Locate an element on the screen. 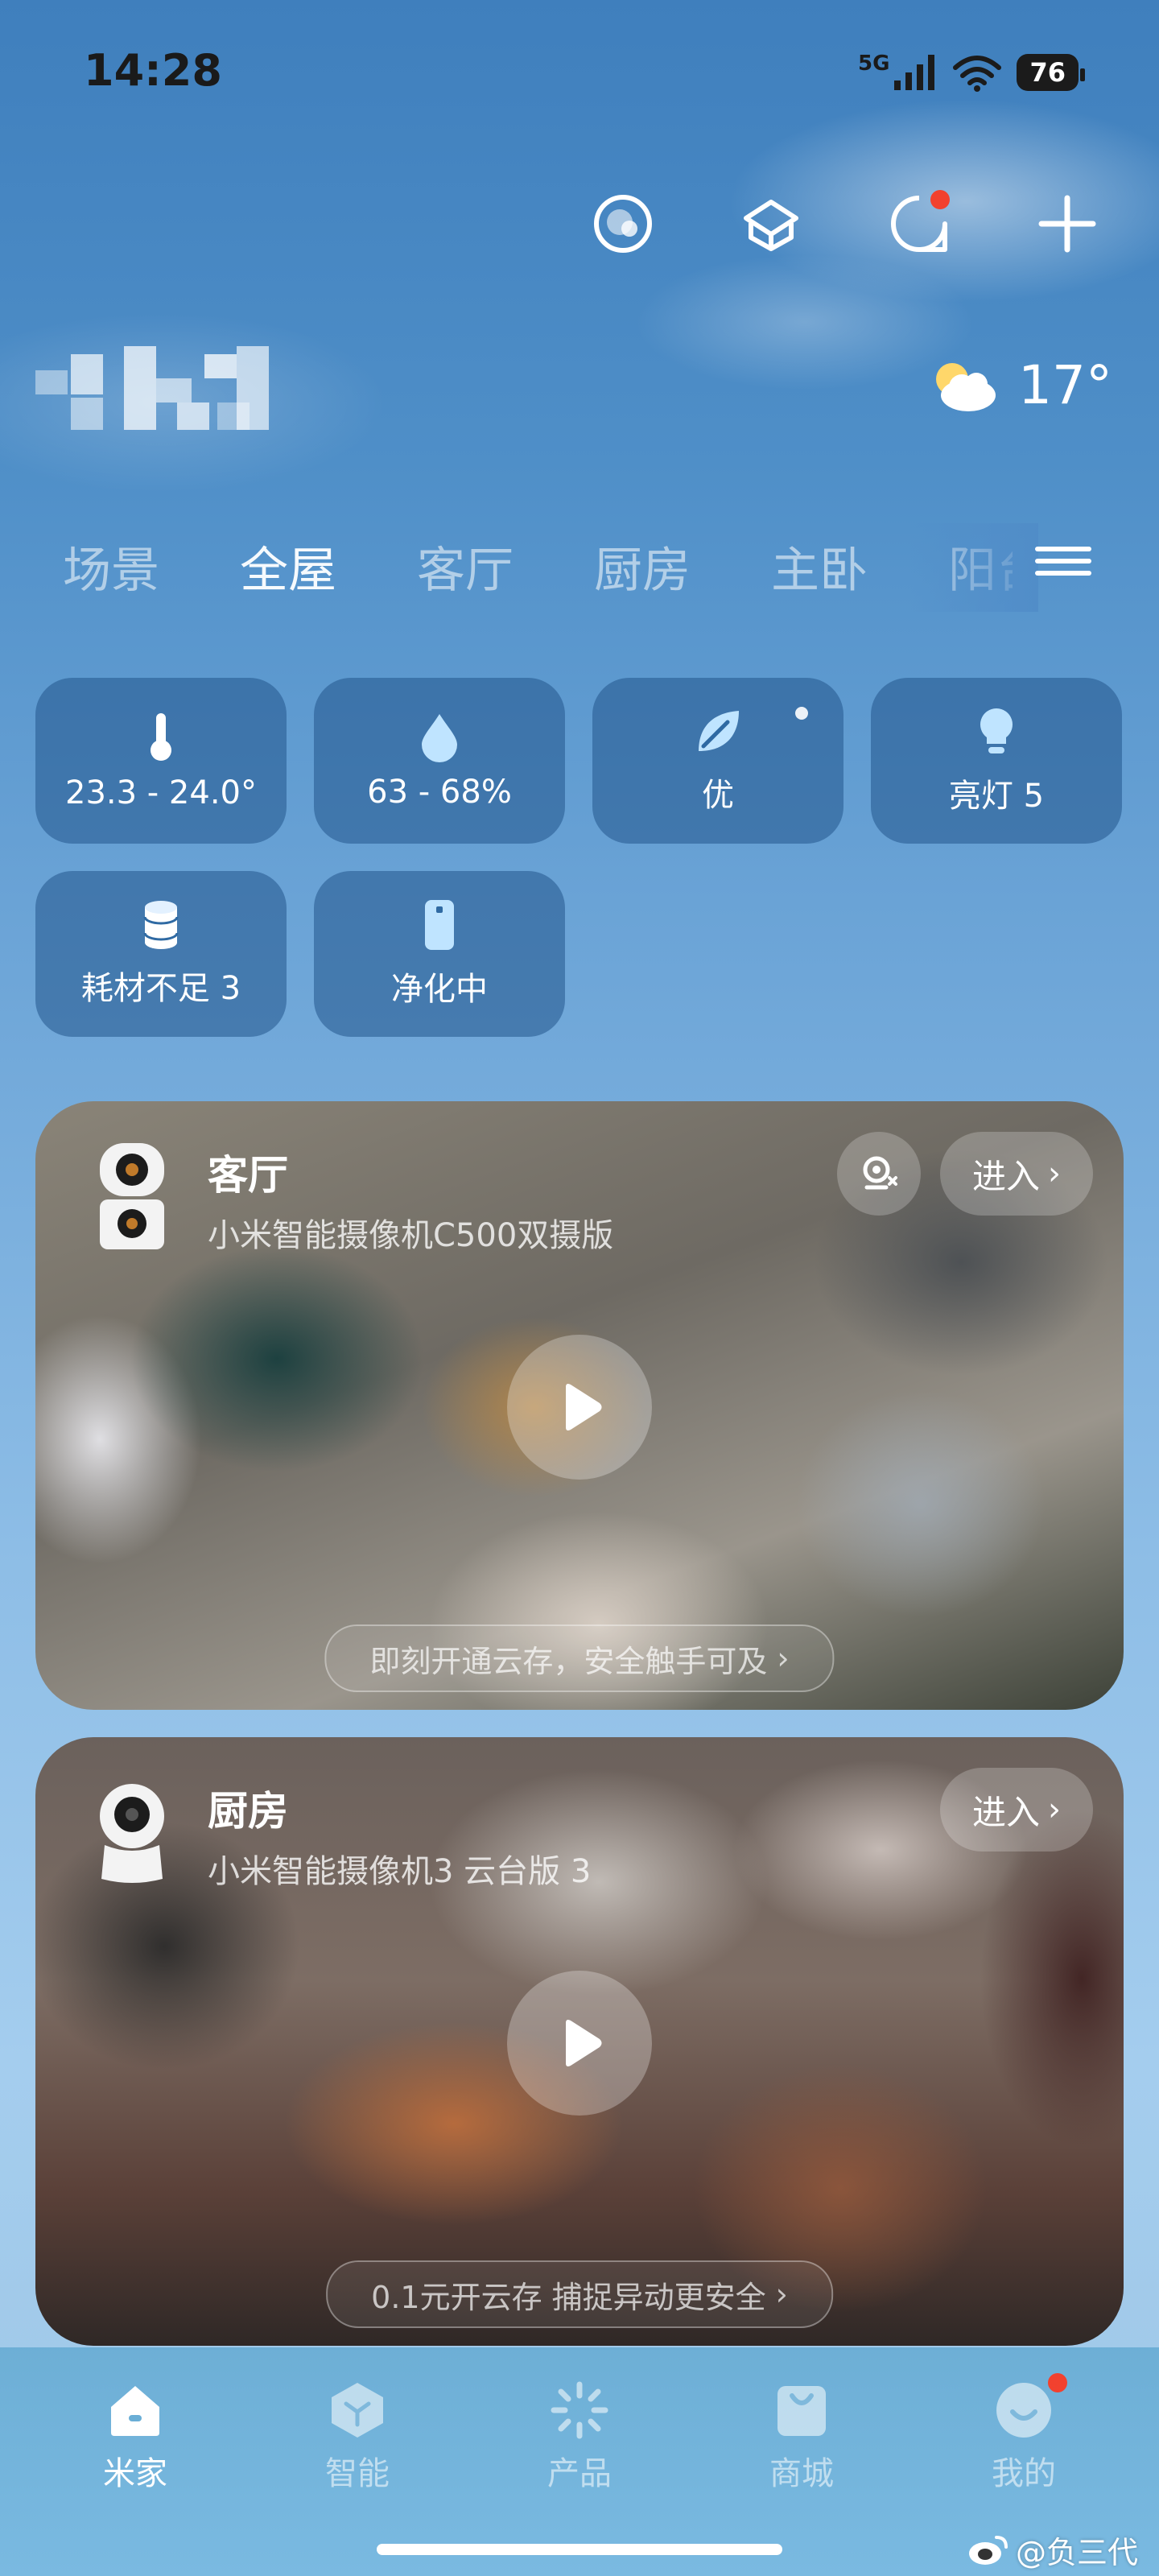  camera-info: 厨房 小米智能摄像机3 云台版 3 is located at coordinates (399, 1834).